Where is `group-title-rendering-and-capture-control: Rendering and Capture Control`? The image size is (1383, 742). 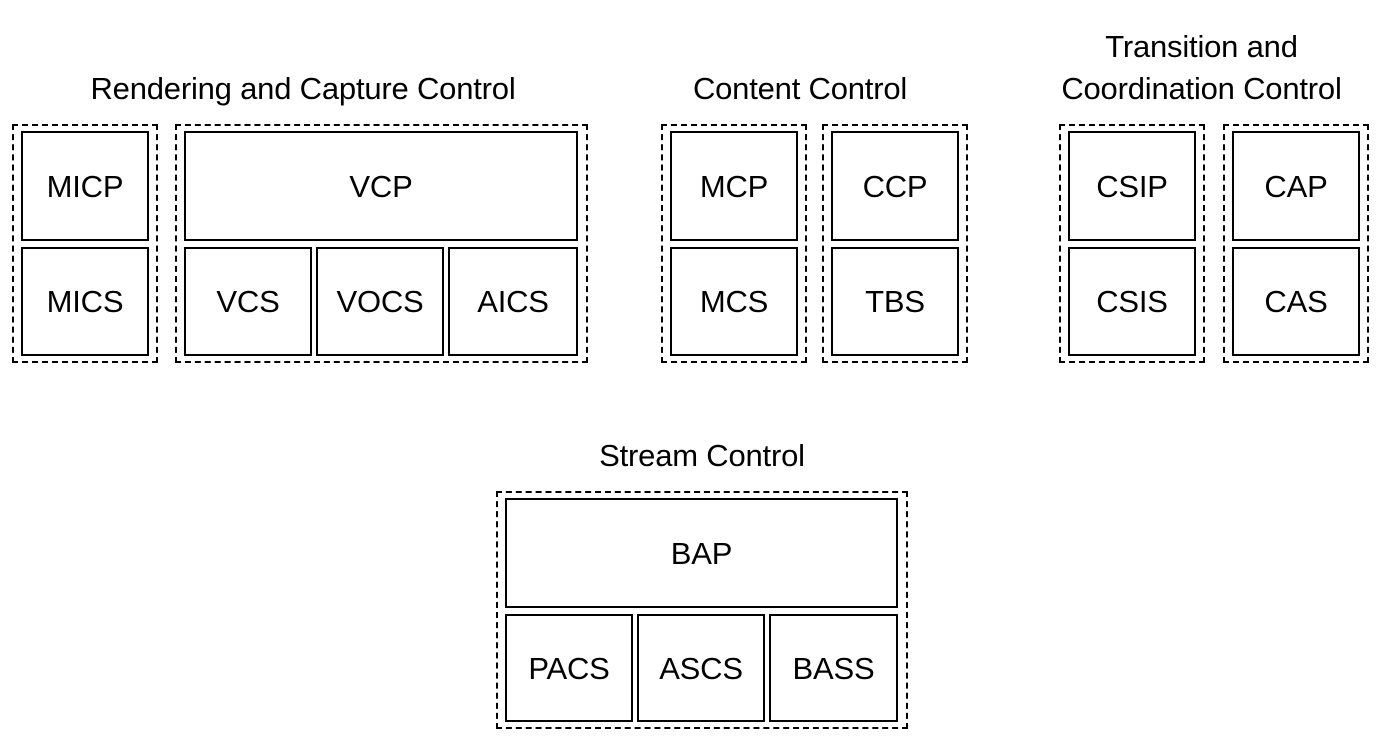 group-title-rendering-and-capture-control: Rendering and Capture Control is located at coordinates (303, 88).